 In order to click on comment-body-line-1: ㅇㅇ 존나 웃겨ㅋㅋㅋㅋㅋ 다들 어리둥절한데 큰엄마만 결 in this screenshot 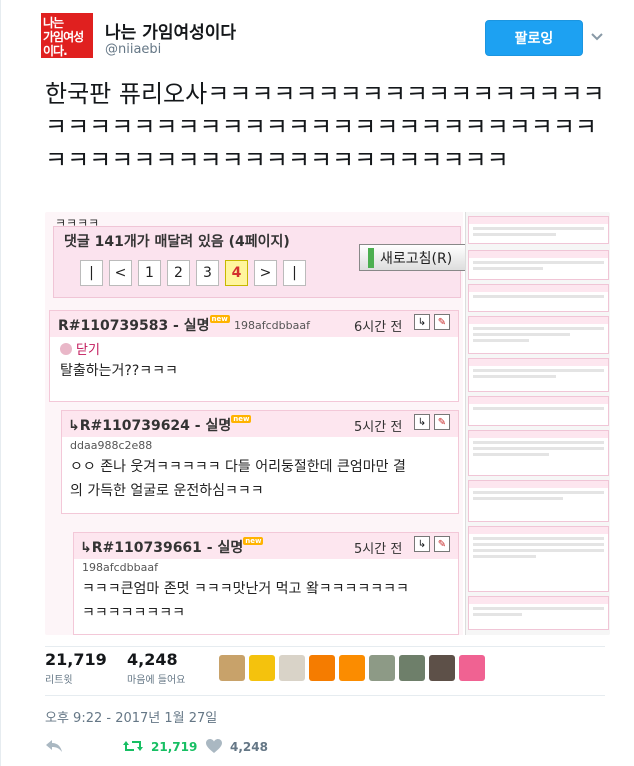, I will do `click(238, 467)`.